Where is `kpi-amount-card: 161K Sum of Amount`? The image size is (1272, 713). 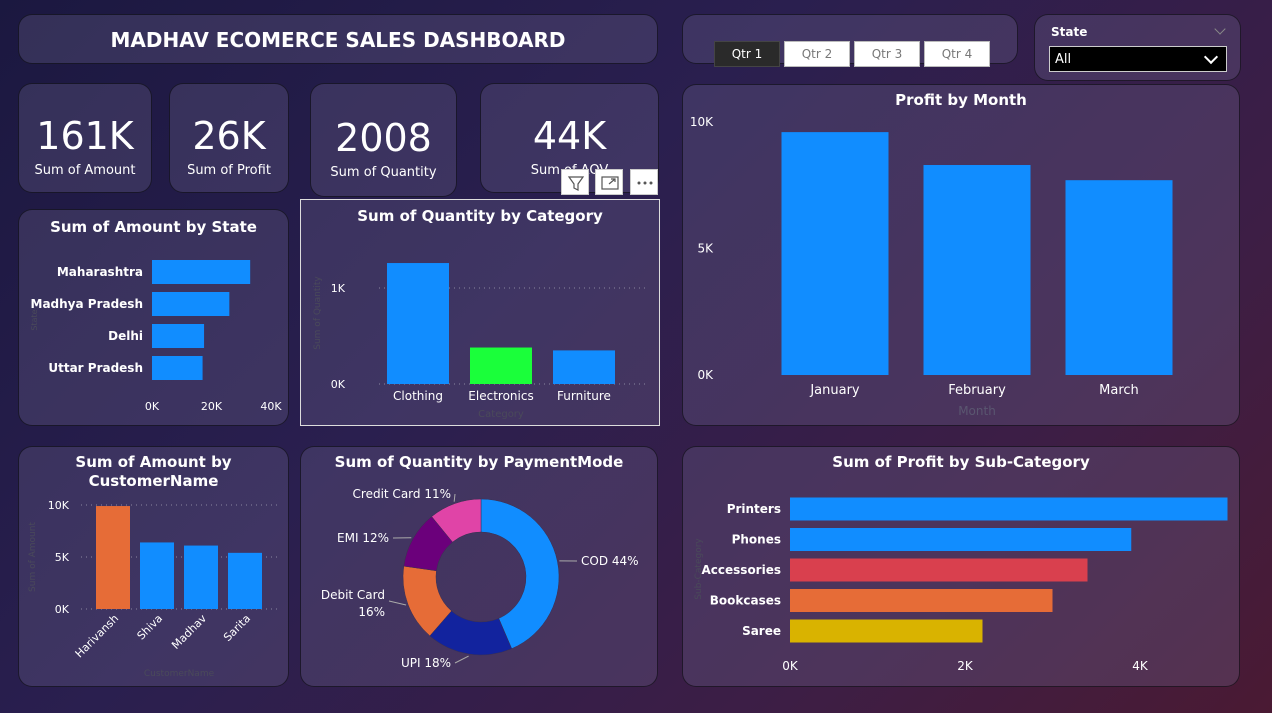
kpi-amount-card: 161K Sum of Amount is located at coordinates (85, 138).